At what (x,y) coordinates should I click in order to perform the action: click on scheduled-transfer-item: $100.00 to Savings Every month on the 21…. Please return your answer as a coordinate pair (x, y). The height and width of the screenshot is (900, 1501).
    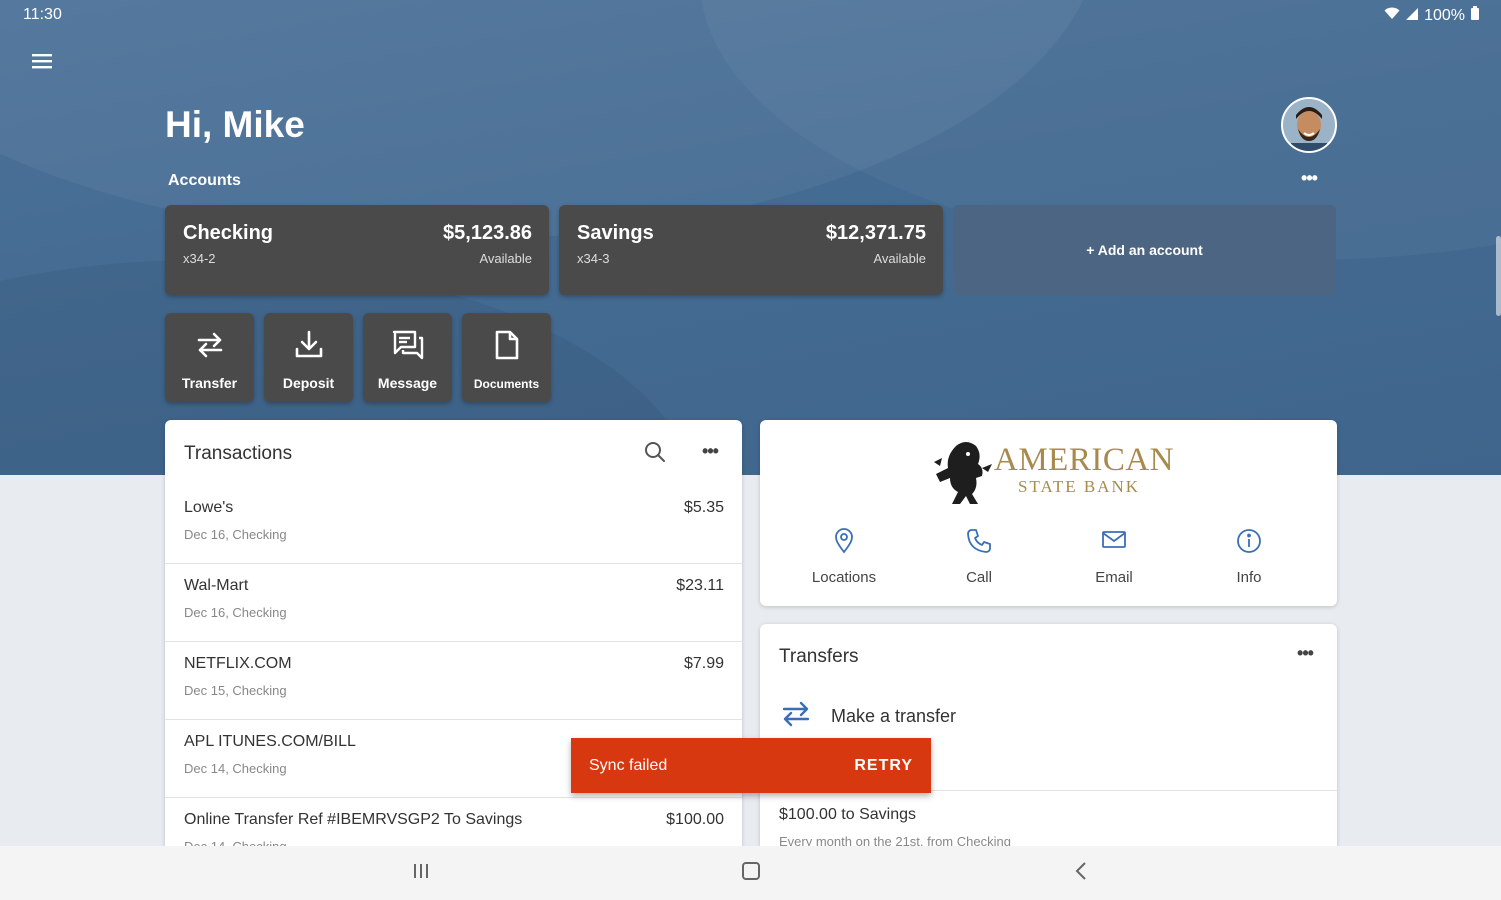
    Looking at the image, I should click on (895, 827).